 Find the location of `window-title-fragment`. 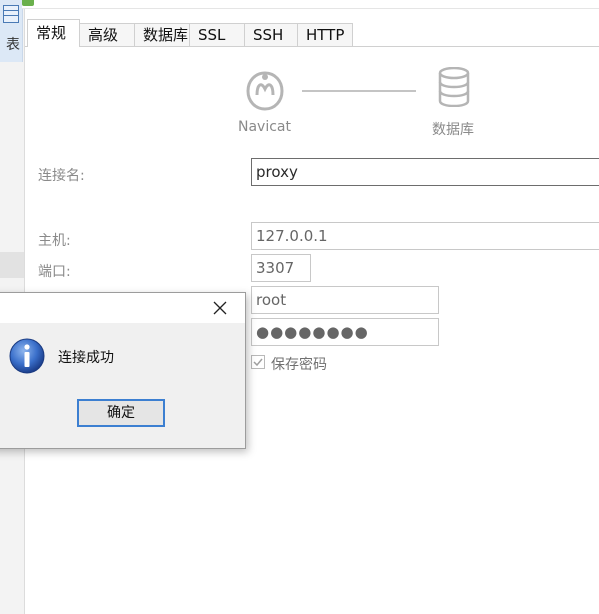

window-title-fragment is located at coordinates (310, 4).